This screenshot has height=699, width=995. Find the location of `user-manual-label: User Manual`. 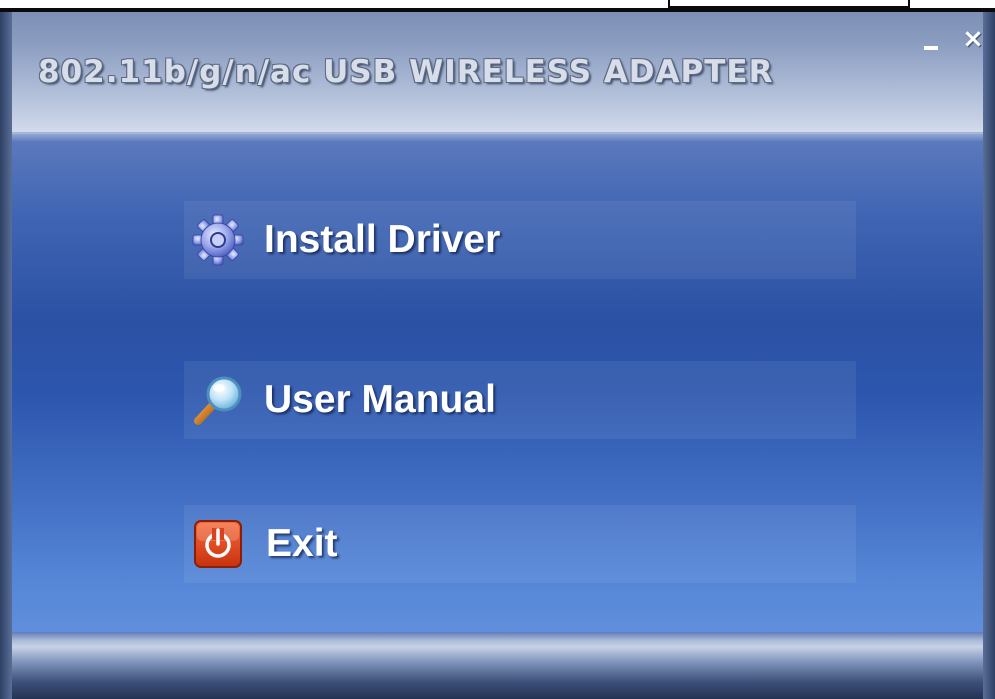

user-manual-label: User Manual is located at coordinates (380, 399).